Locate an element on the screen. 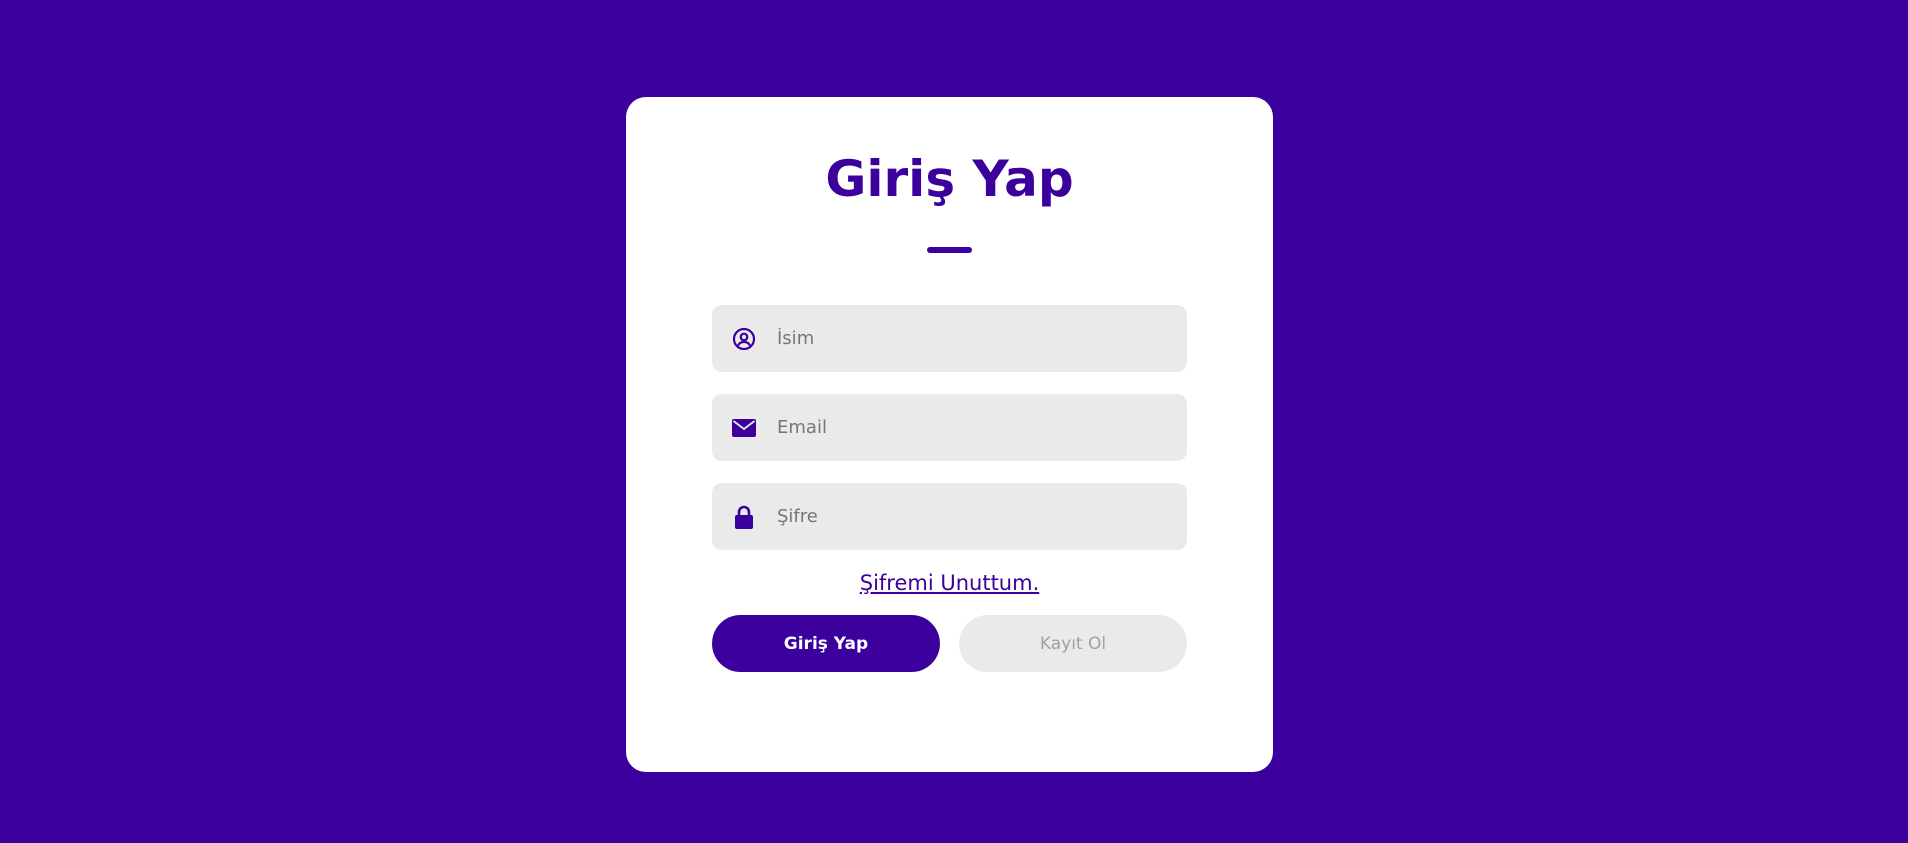 The image size is (1908, 843). name-field is located at coordinates (949, 338).